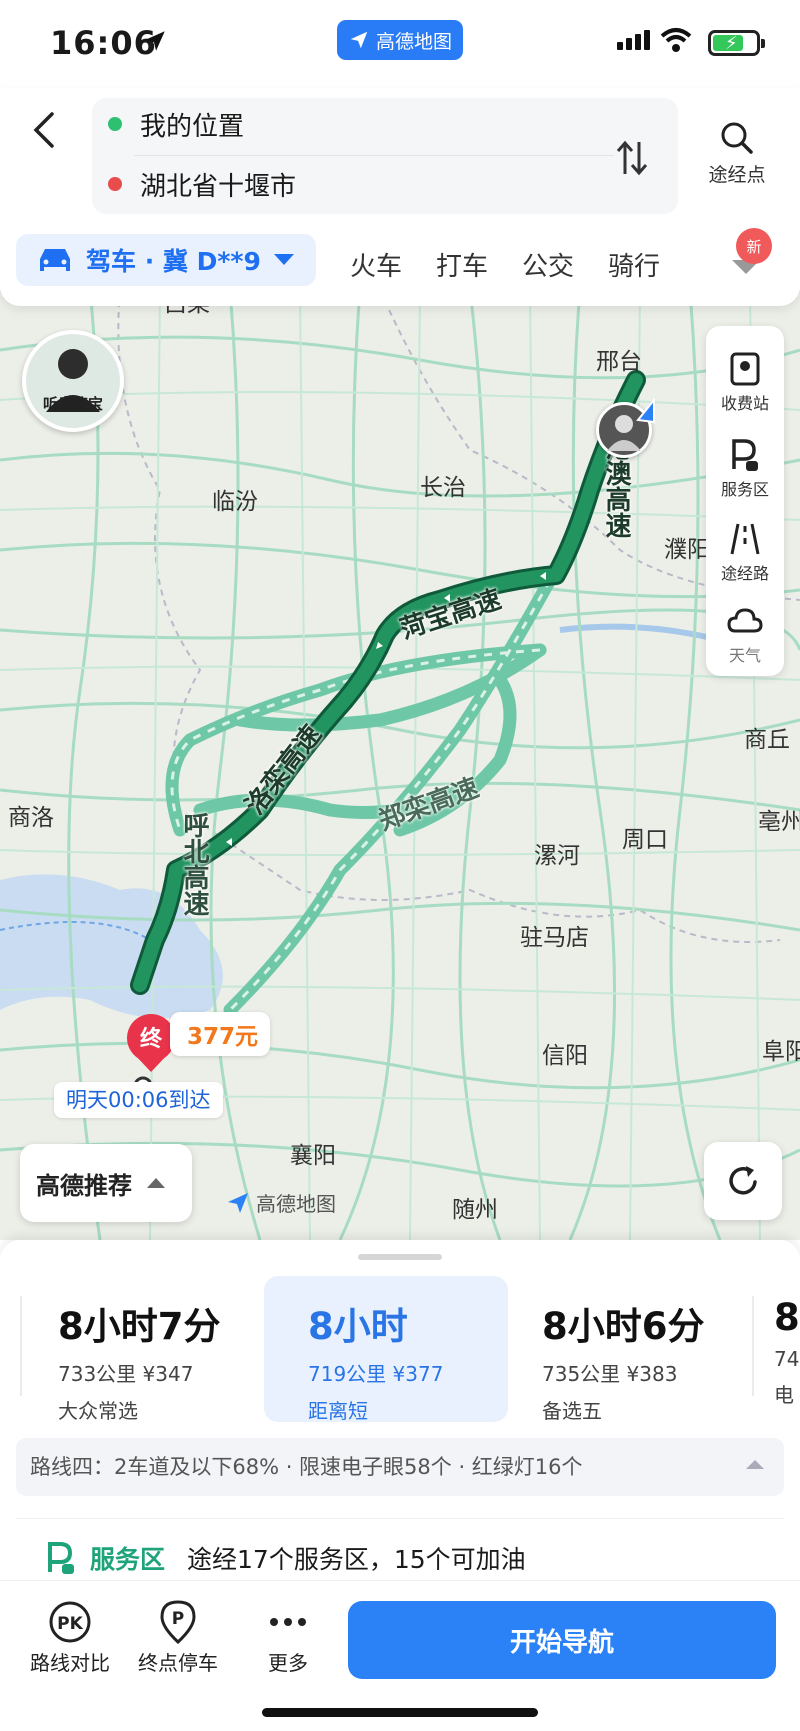 The width and height of the screenshot is (800, 1731). What do you see at coordinates (220, 1034) in the screenshot?
I see `route-price-tag: 377元` at bounding box center [220, 1034].